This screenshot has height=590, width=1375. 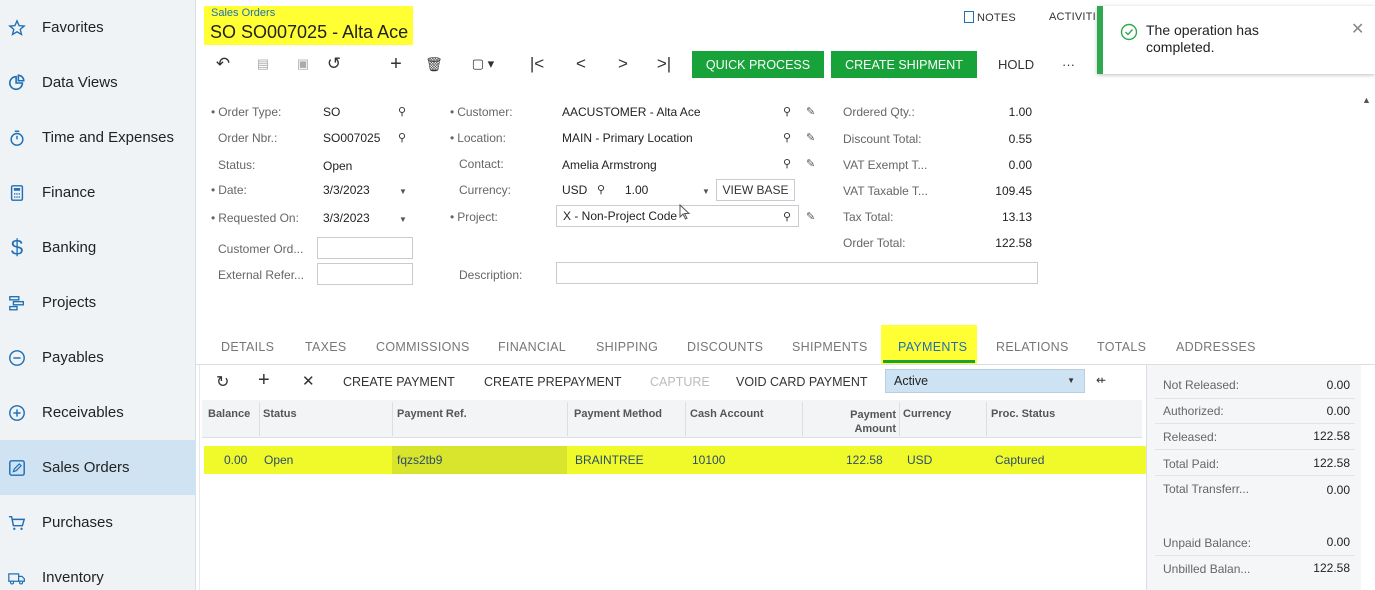 What do you see at coordinates (1023, 414) in the screenshot?
I see `col-header-proc-status: Proc. Status` at bounding box center [1023, 414].